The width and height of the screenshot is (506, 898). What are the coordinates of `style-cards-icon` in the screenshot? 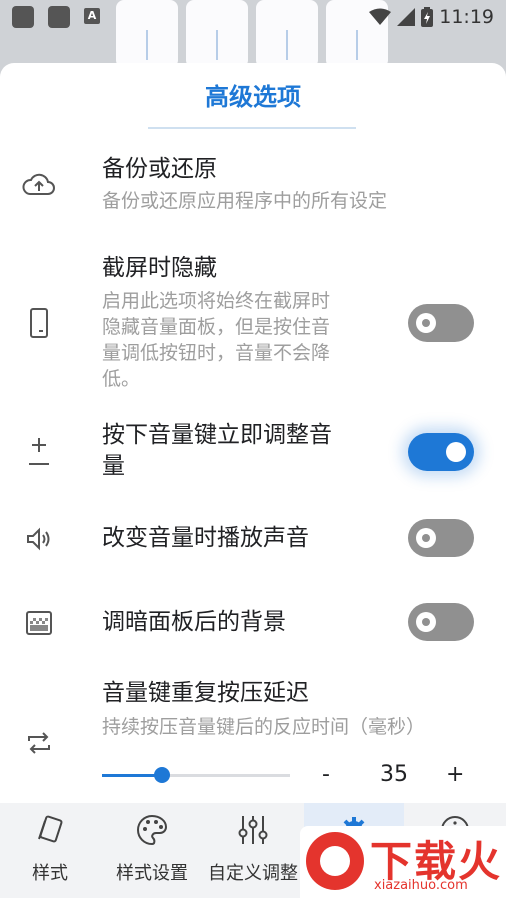 It's located at (50, 830).